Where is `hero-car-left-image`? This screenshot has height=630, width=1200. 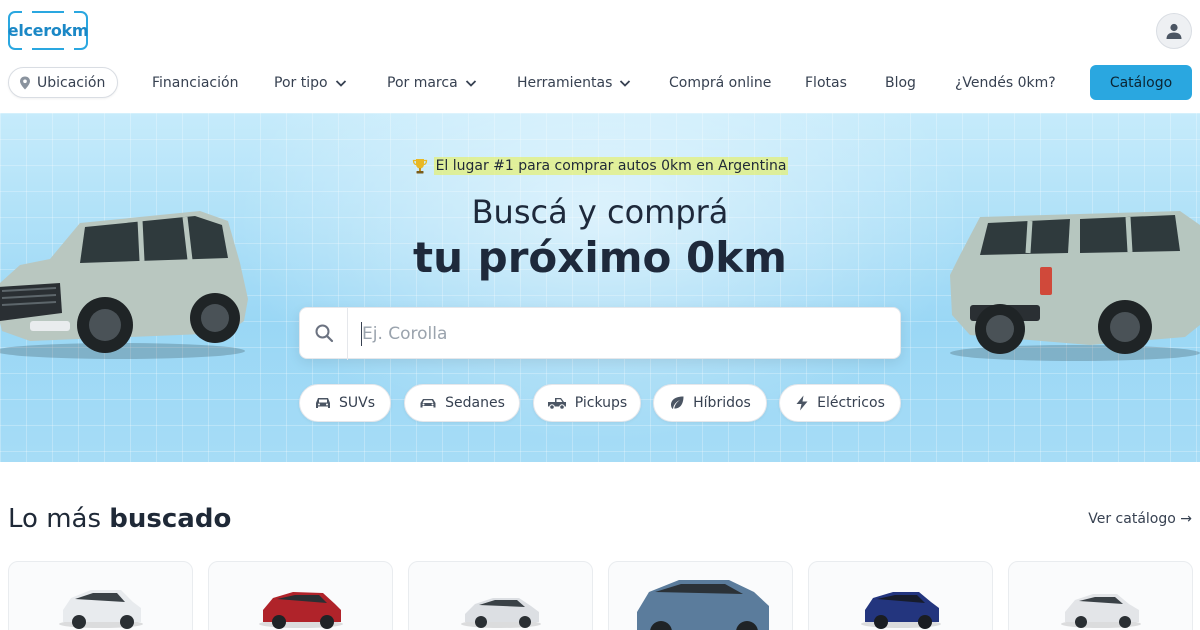
hero-car-left-image is located at coordinates (124, 285).